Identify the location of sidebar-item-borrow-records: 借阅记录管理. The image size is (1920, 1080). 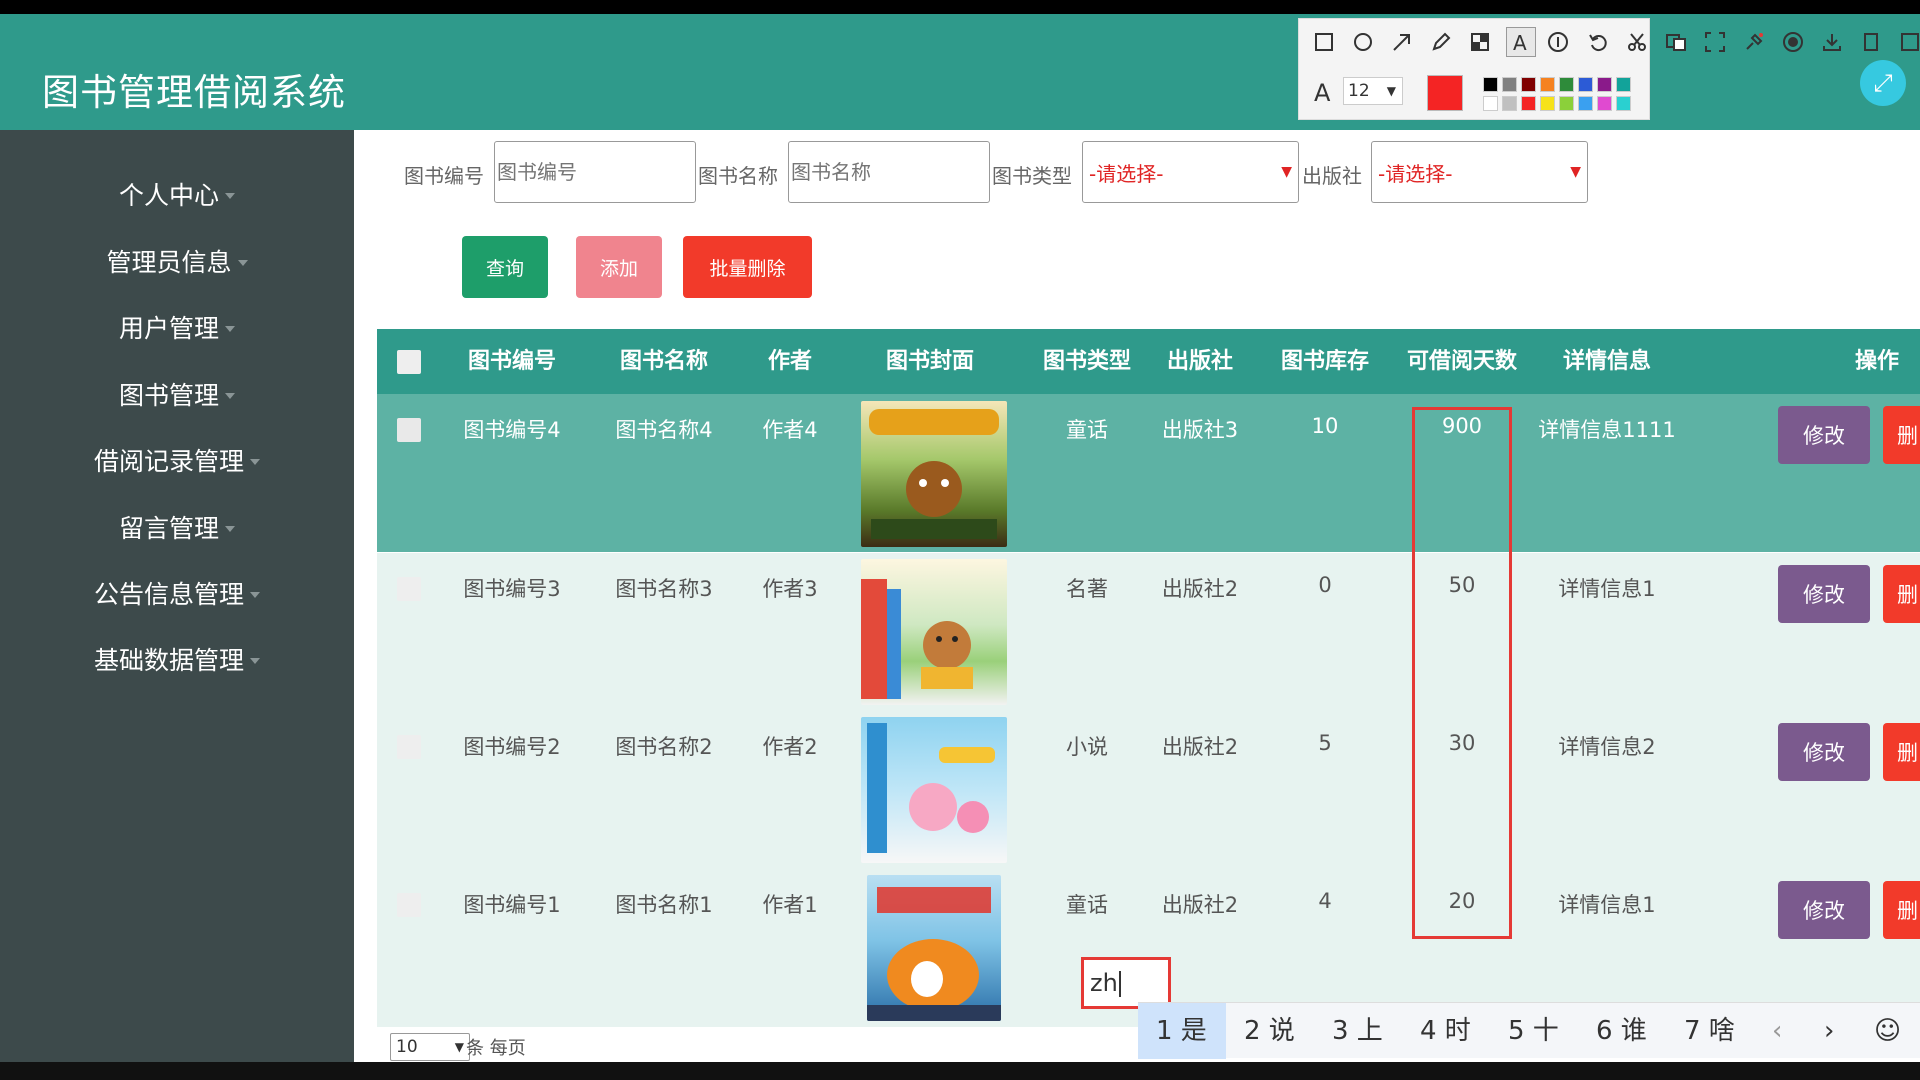
(177, 460).